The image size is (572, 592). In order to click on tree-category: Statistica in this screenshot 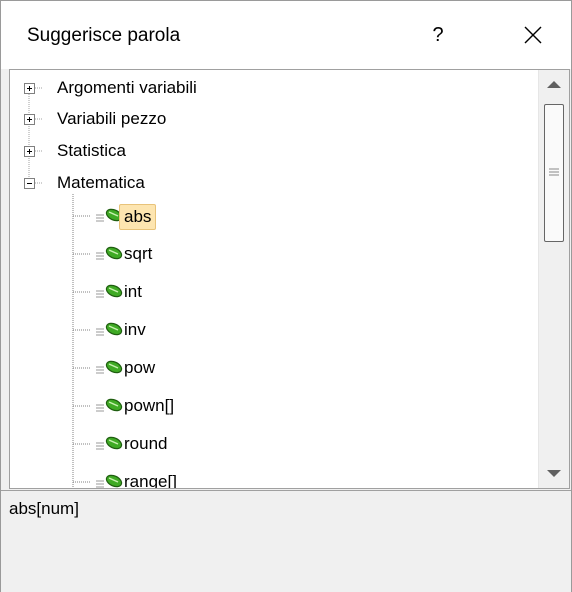, I will do `click(270, 152)`.